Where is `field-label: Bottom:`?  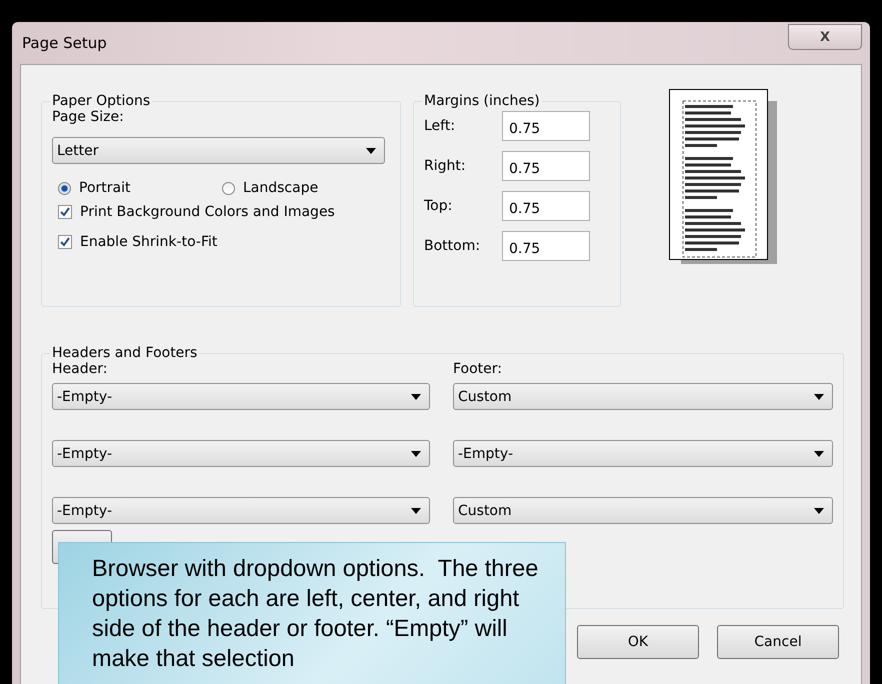
field-label: Bottom: is located at coordinates (453, 246).